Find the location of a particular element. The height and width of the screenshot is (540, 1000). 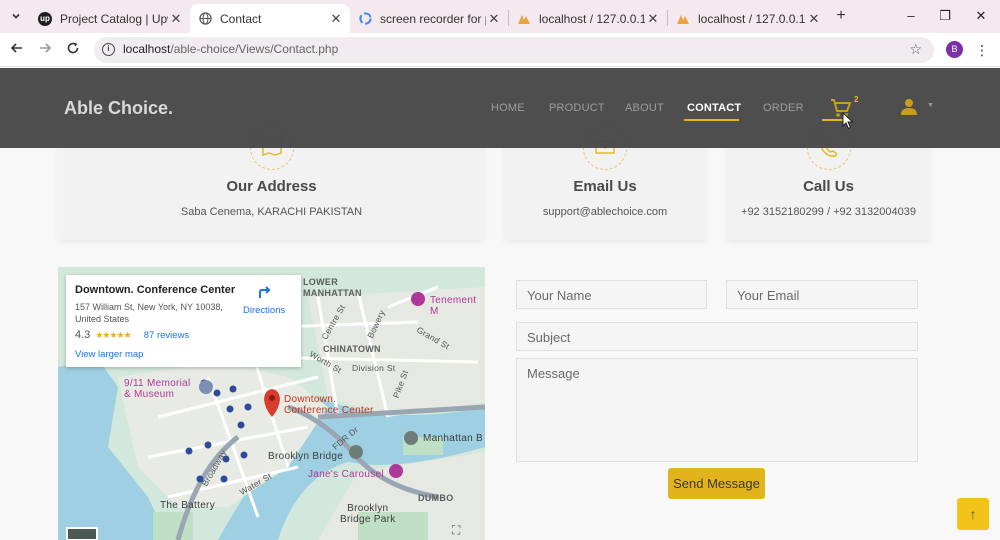

nav-home: HOME is located at coordinates (508, 108).